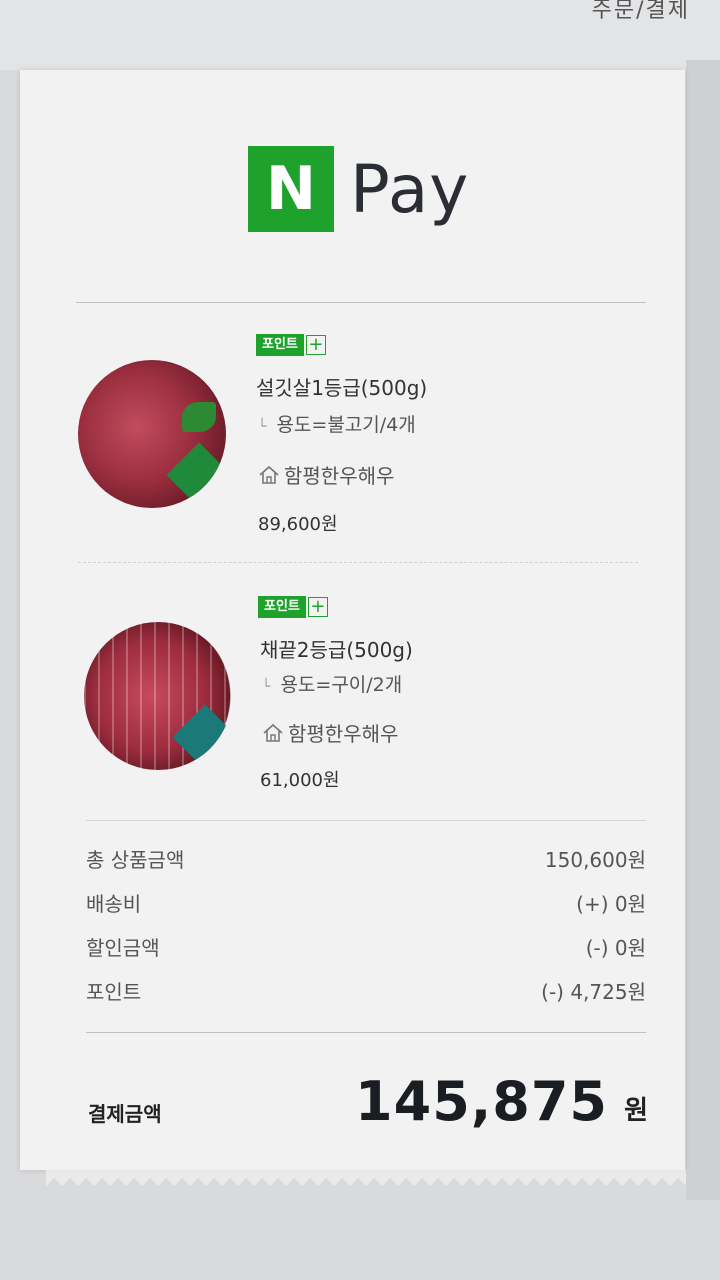 This screenshot has height=1280, width=720. Describe the element at coordinates (199, 417) in the screenshot. I see `garnish-decoration` at that location.